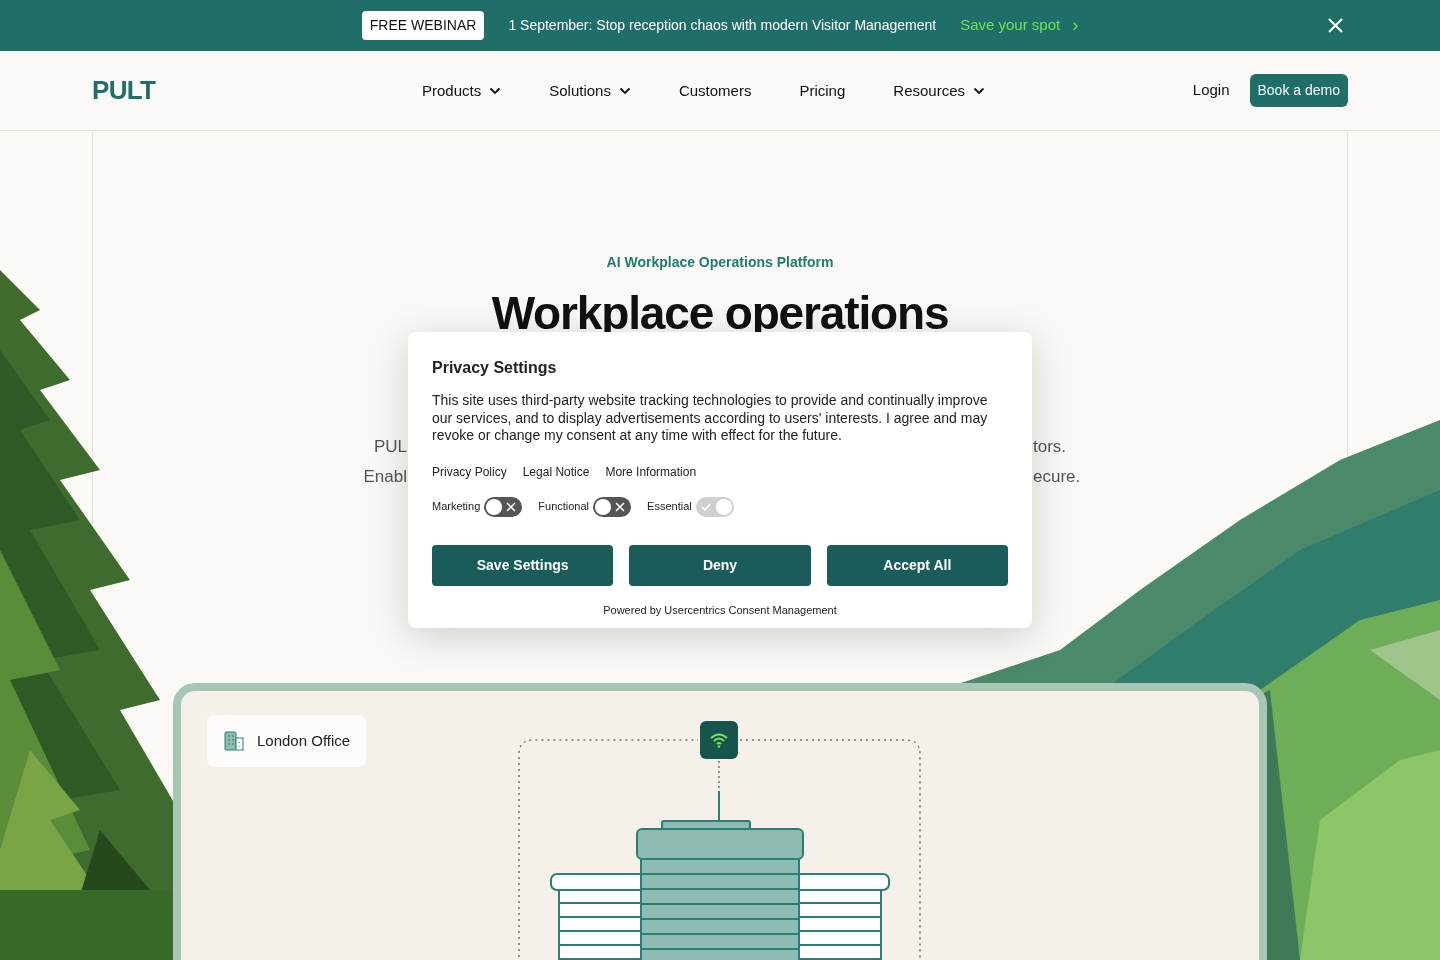 The image size is (1440, 960). I want to click on check-icon, so click(705, 506).